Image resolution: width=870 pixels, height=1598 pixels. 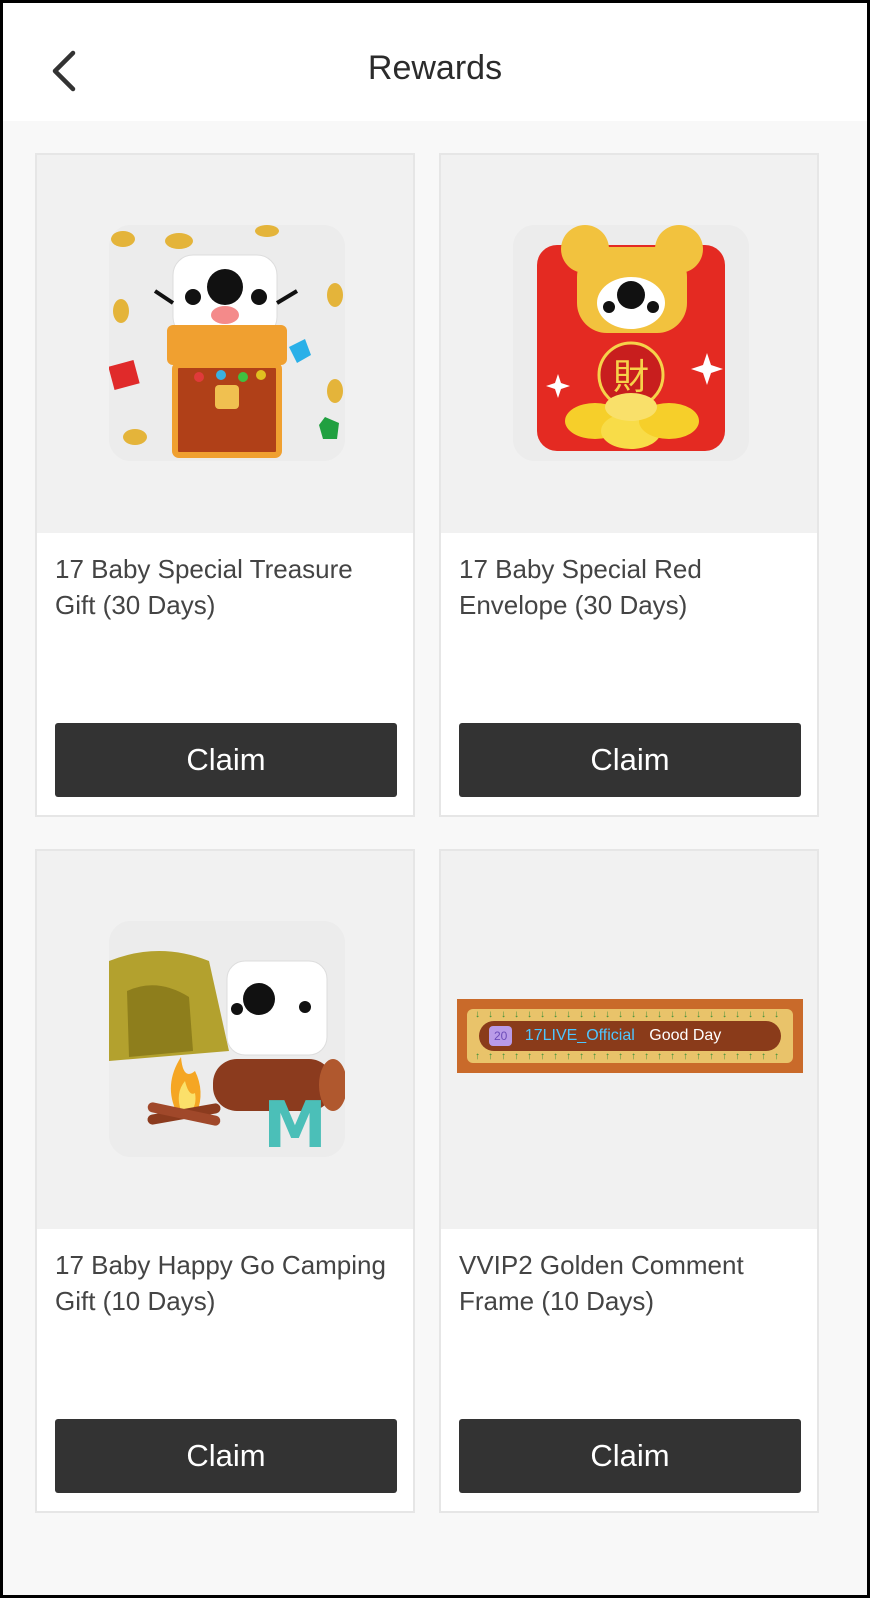 What do you see at coordinates (220, 1283) in the screenshot?
I see `reward-name: 17 Baby Happy Go Camping Gift (10 Days)` at bounding box center [220, 1283].